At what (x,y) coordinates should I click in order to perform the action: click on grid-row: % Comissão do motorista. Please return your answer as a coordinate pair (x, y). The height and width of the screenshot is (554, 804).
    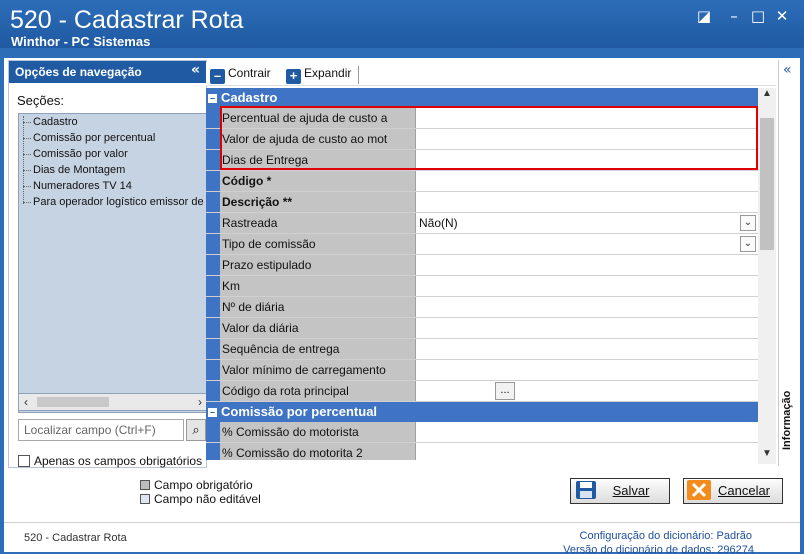
    Looking at the image, I should click on (482, 432).